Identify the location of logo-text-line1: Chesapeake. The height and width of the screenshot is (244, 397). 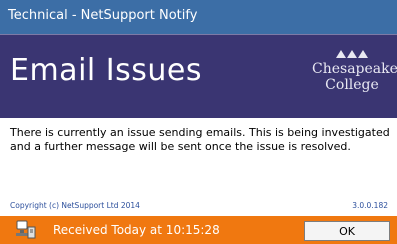
(354, 69).